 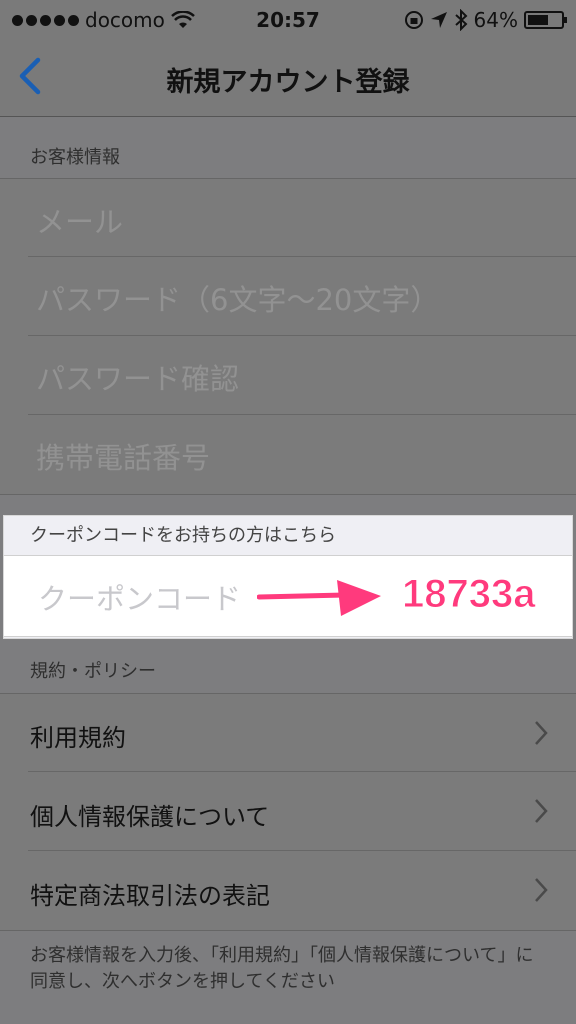 I want to click on arrow-right-icon, so click(x=319, y=598).